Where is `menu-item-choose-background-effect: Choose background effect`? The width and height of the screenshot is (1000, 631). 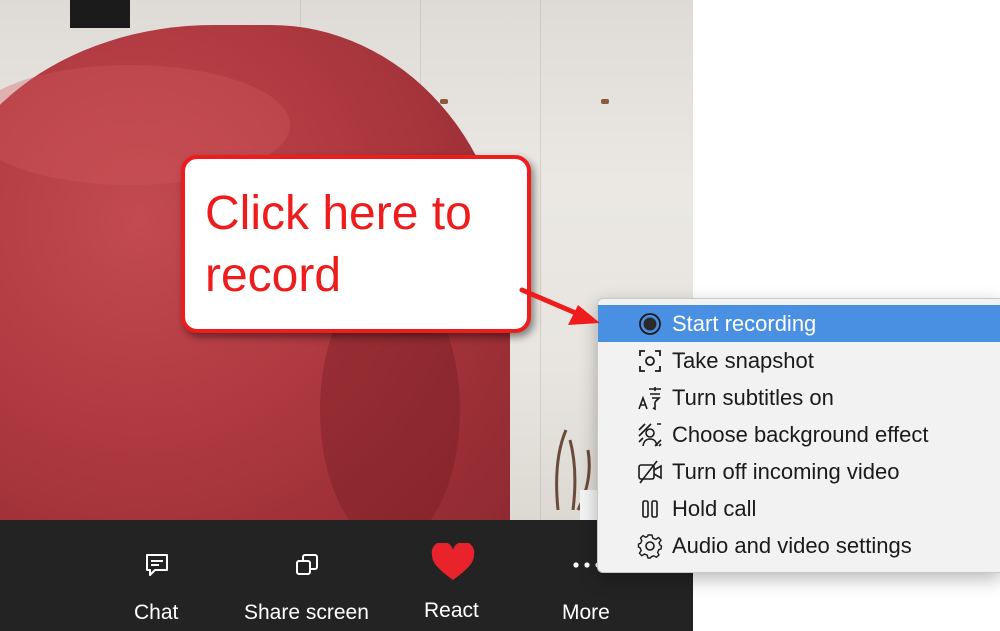
menu-item-choose-background-effect: Choose background effect is located at coordinates (799, 434).